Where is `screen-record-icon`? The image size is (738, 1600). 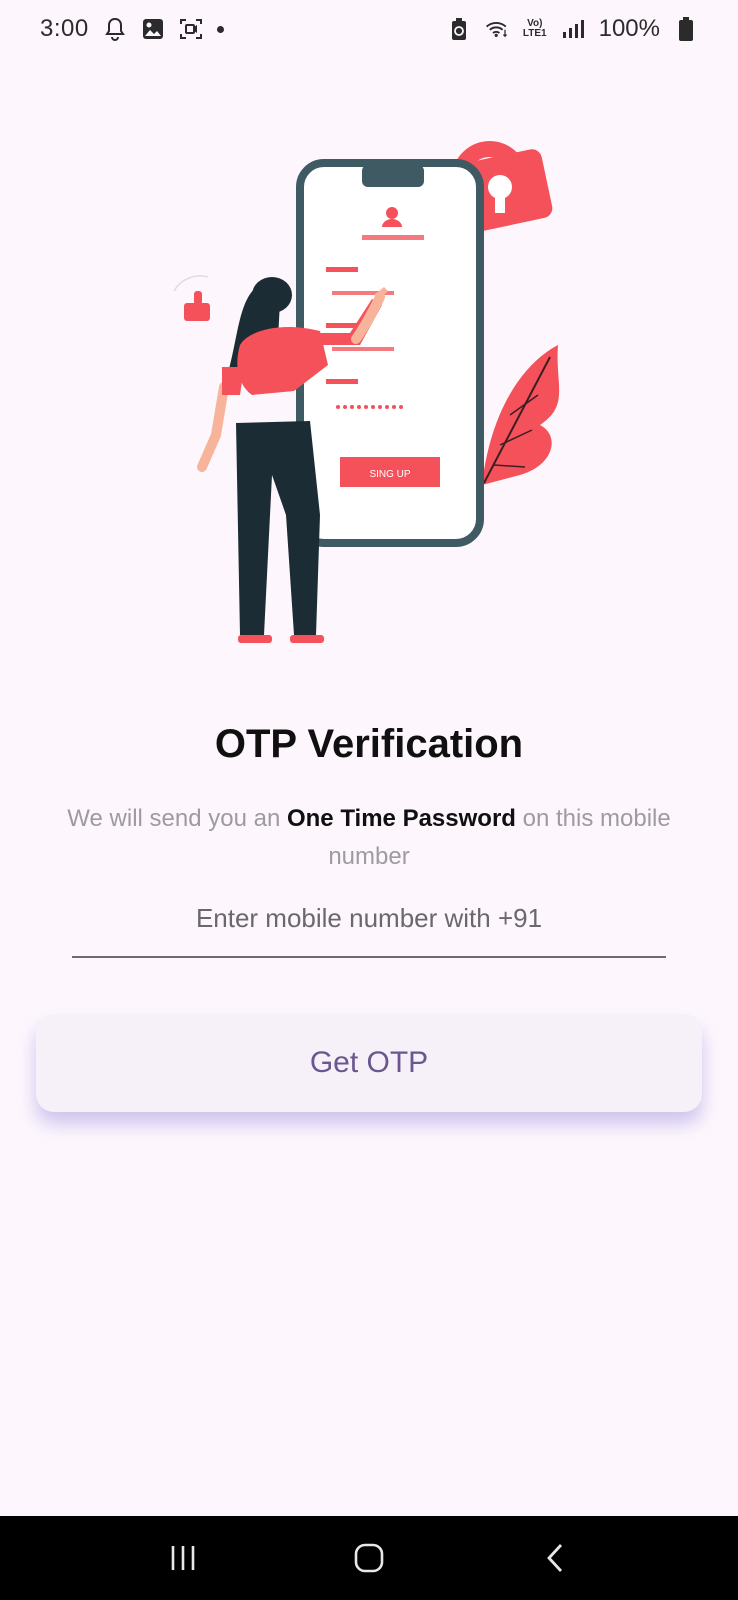 screen-record-icon is located at coordinates (191, 29).